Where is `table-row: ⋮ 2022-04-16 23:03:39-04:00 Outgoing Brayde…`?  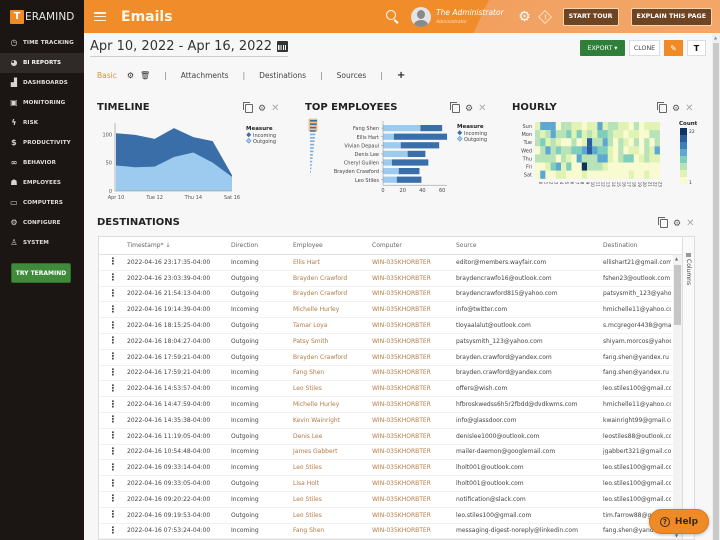
table-row: ⋮ 2022-04-16 23:03:39-04:00 Outgoing Brayde… is located at coordinates (390, 279).